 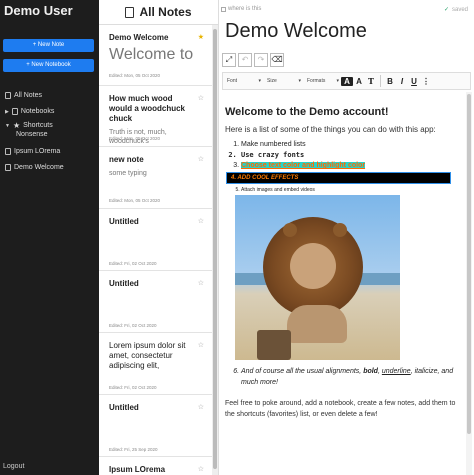 I want to click on note-excerpt: Welcome to, so click(x=151, y=54).